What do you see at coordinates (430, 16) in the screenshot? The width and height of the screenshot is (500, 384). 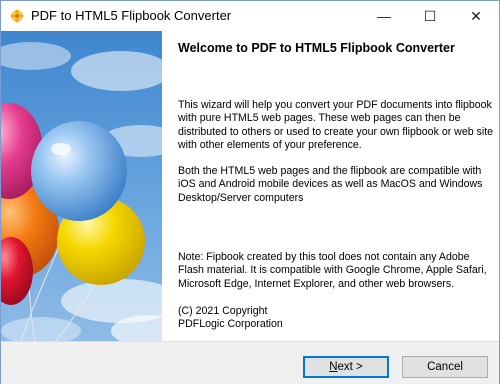 I see `maximize-button: ☐` at bounding box center [430, 16].